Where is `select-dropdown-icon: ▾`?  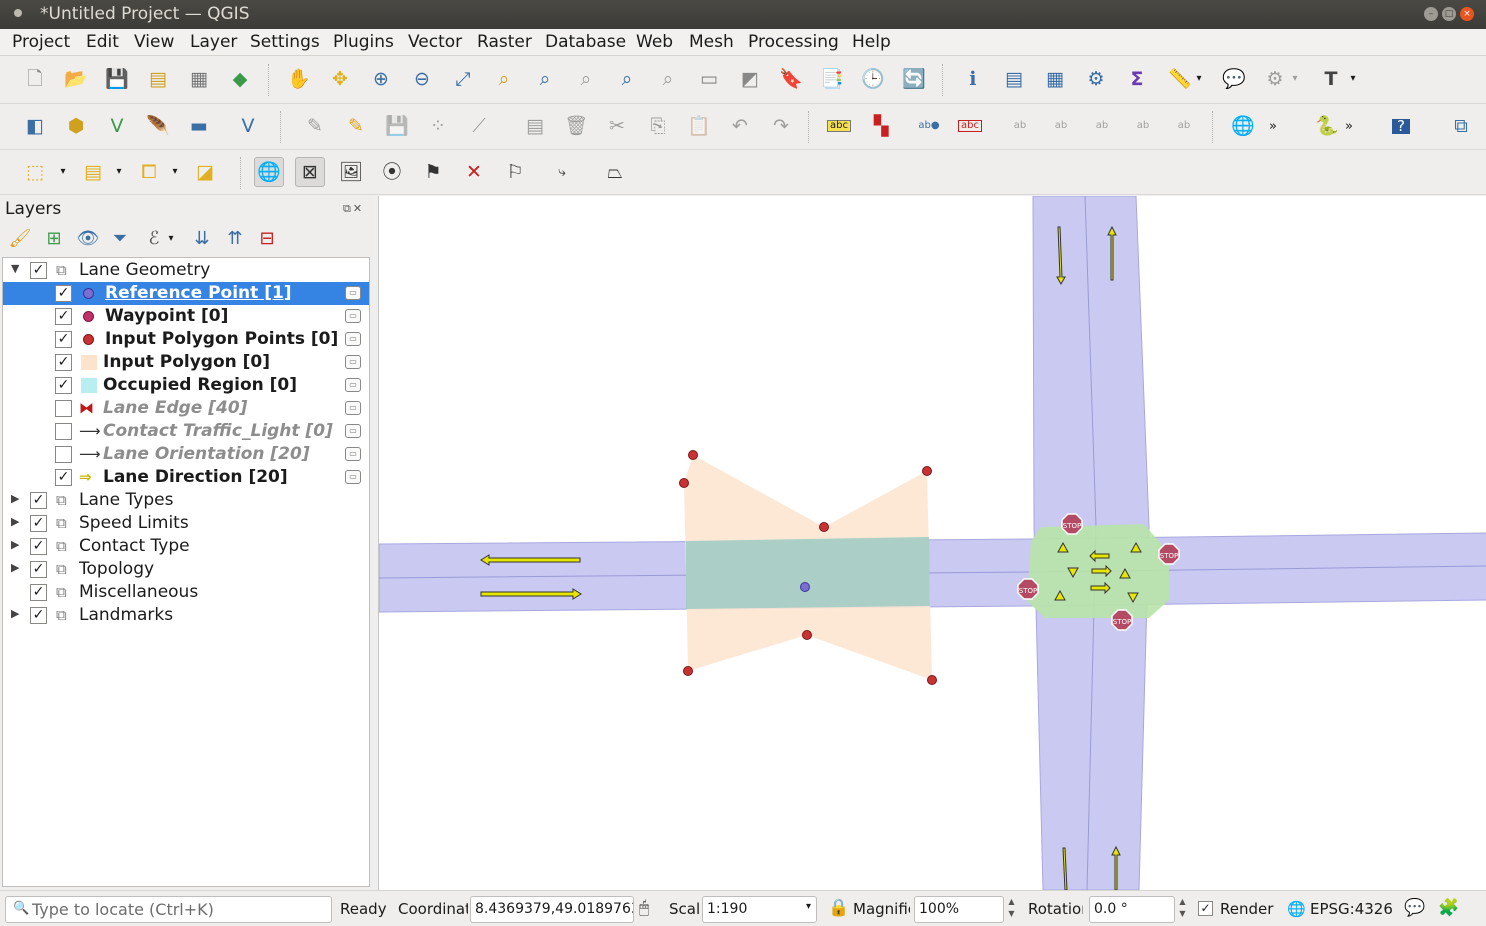
select-dropdown-icon: ▾ is located at coordinates (63, 172).